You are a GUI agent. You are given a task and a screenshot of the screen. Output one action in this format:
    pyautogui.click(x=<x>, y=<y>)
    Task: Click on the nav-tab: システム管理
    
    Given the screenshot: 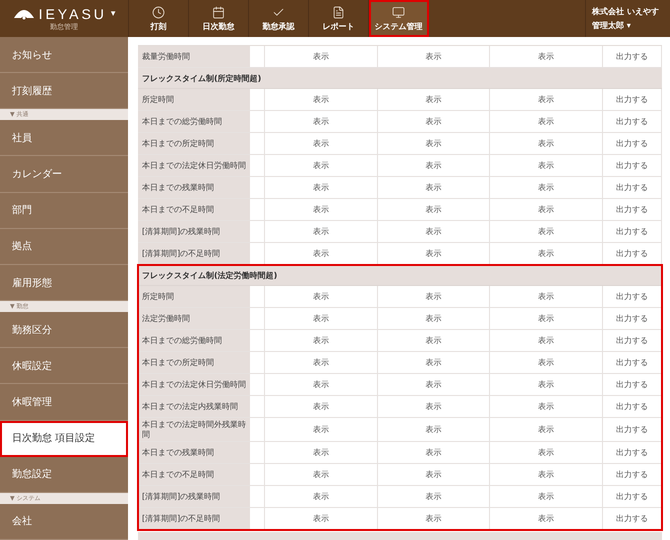 What is the action you would take?
    pyautogui.click(x=399, y=18)
    